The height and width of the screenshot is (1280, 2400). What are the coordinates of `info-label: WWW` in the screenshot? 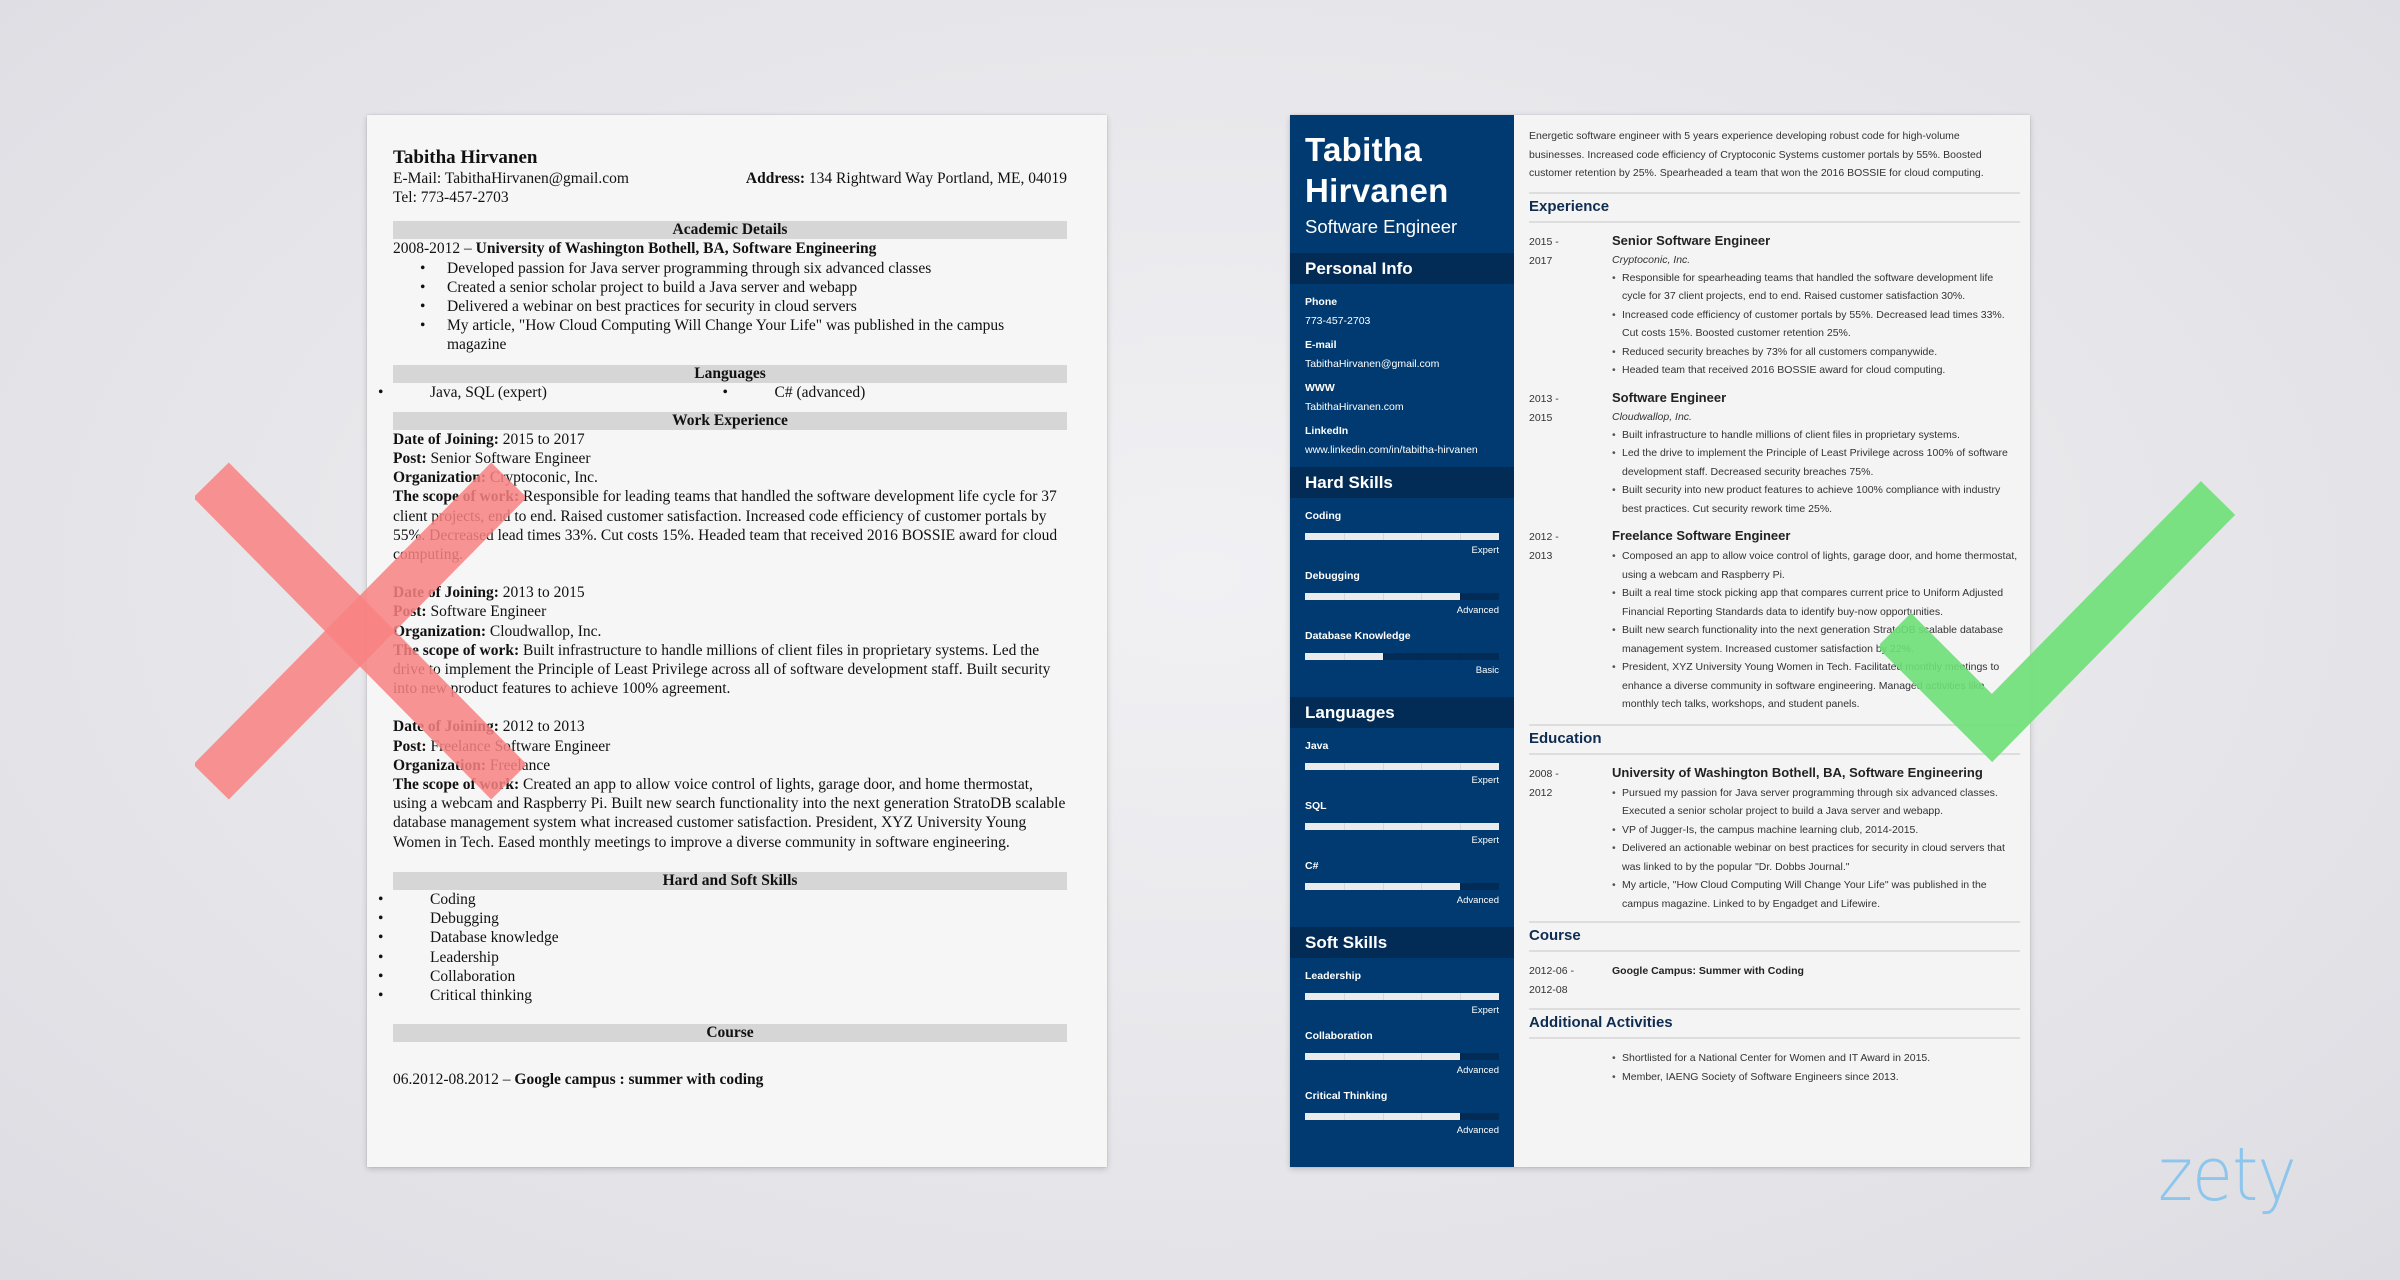 It's located at (1320, 388).